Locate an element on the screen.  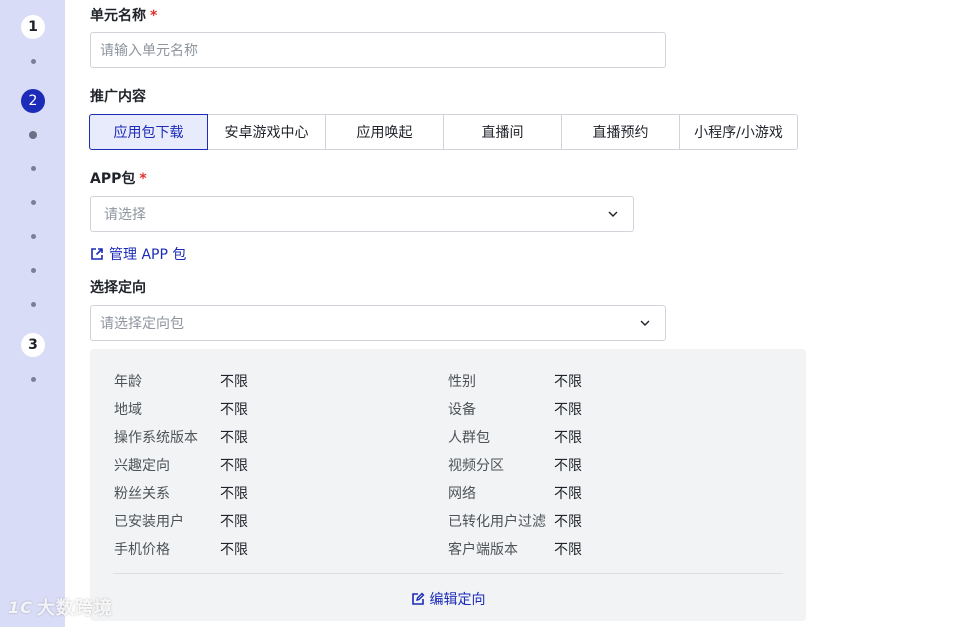
tab-mini-program: 小程序/小游戏 is located at coordinates (738, 132).